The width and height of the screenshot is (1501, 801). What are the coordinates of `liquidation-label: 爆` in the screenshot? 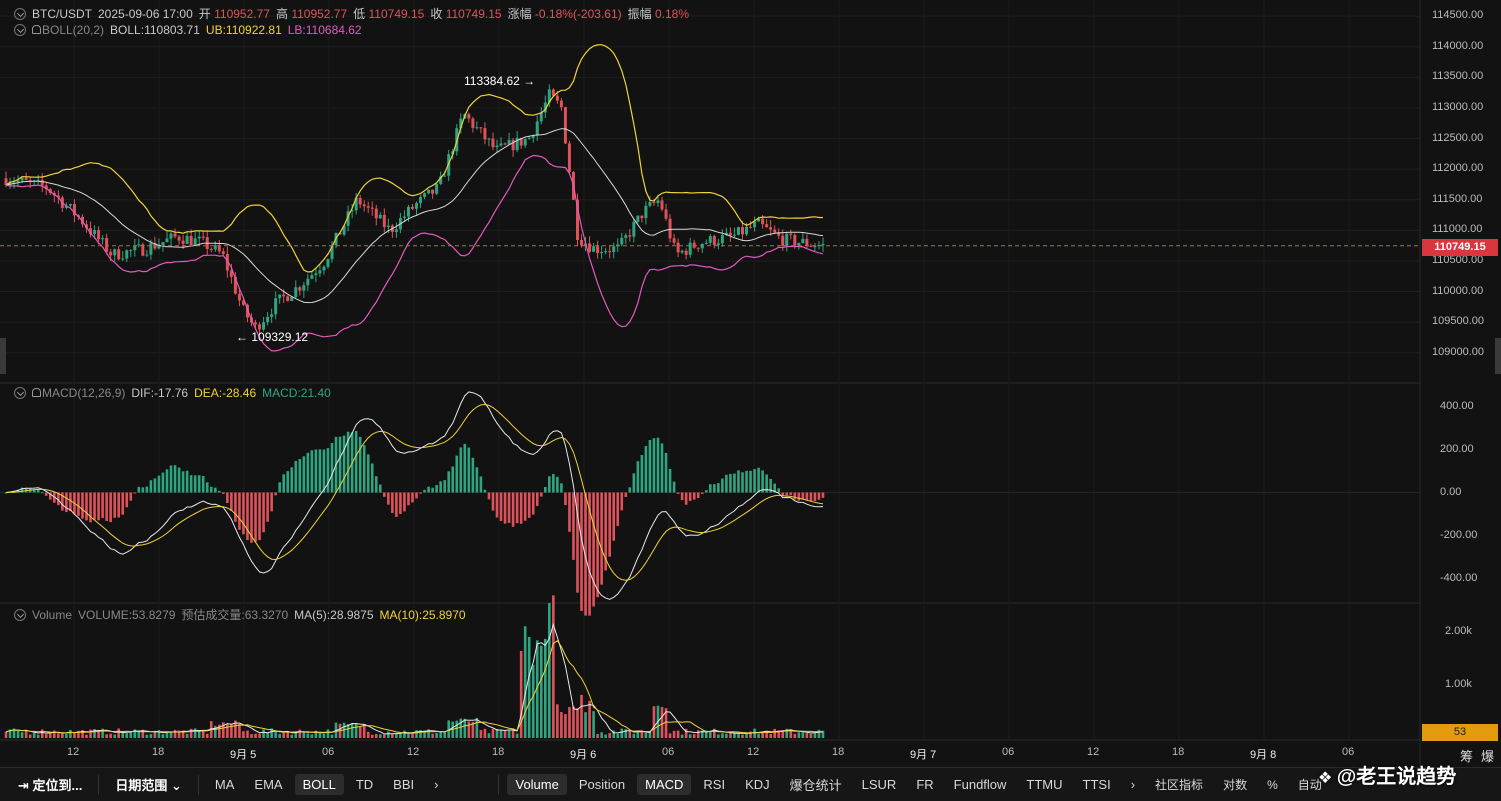 It's located at (1487, 755).